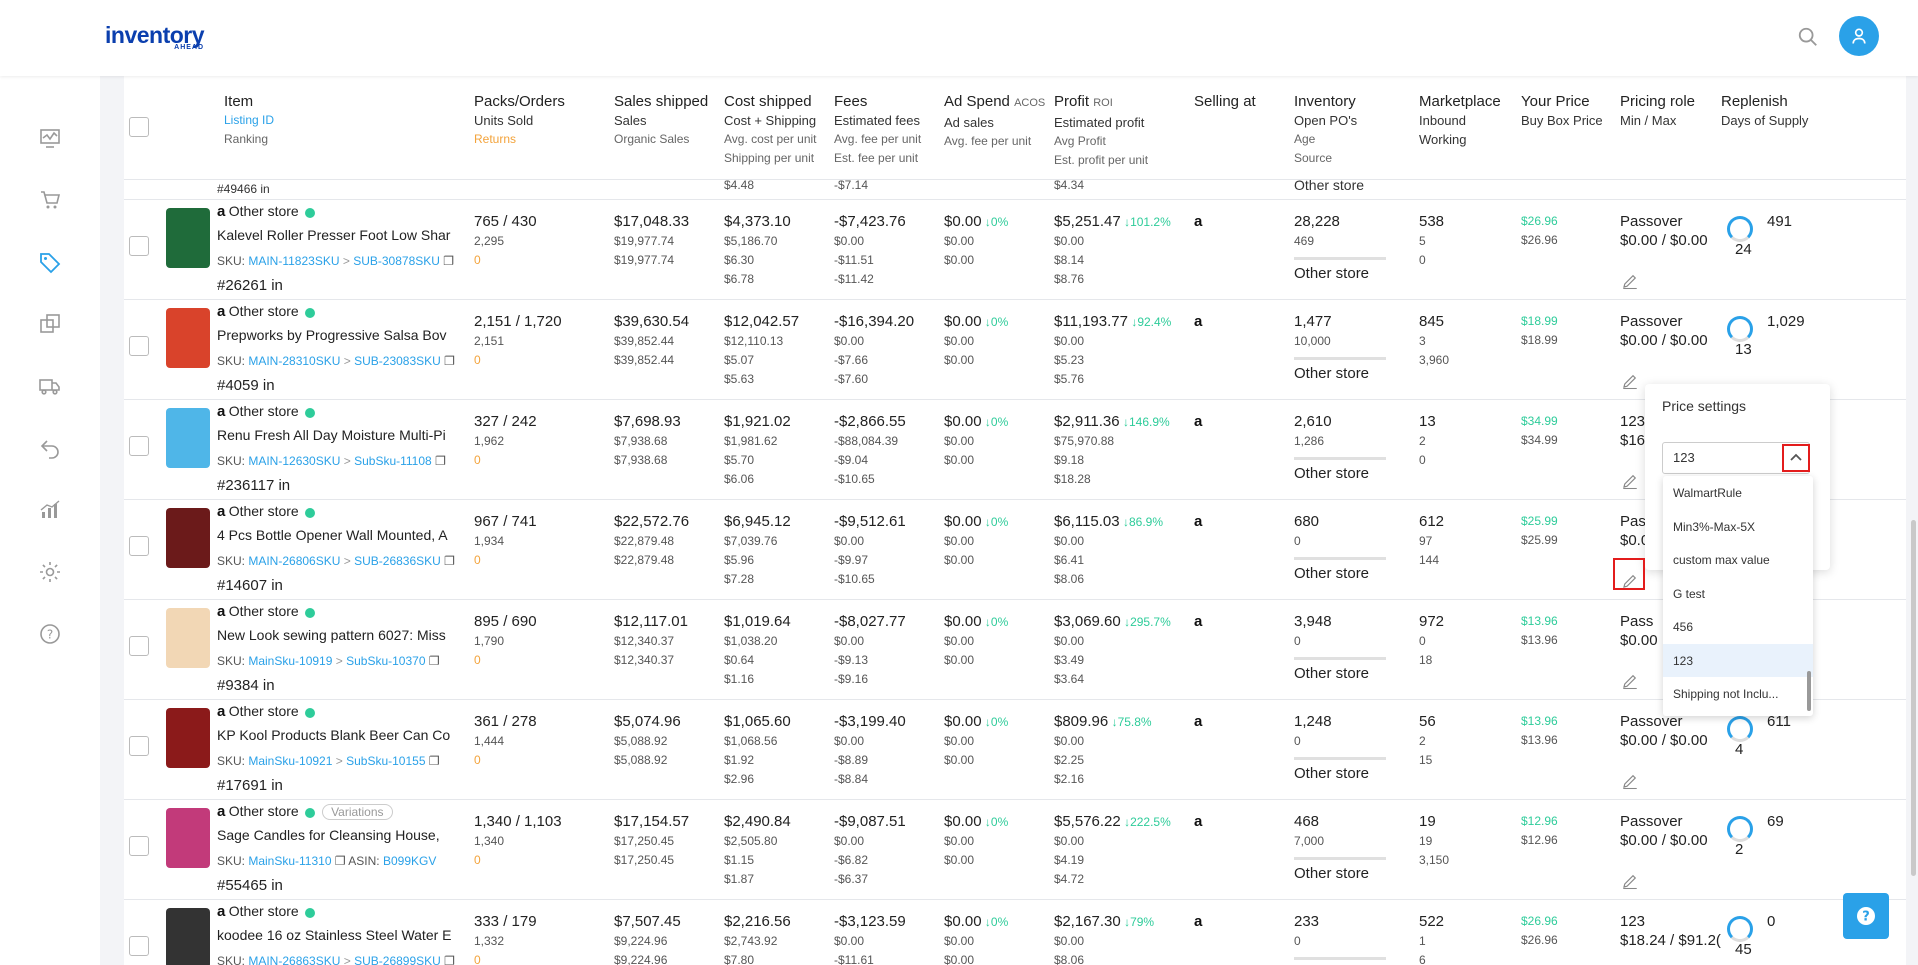 This screenshot has height=965, width=1918. I want to click on col-role: Pricing role Min / Max, so click(1657, 111).